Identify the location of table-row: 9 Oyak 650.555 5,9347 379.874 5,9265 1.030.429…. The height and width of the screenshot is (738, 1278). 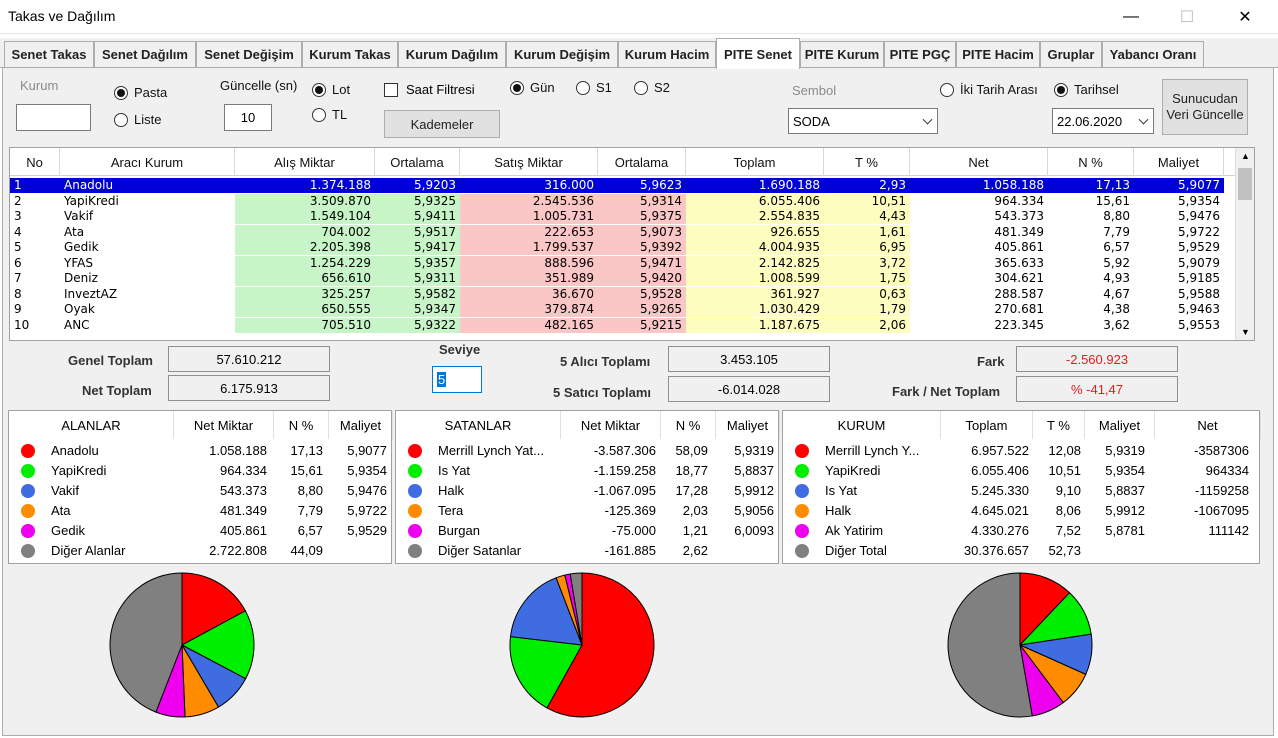
(623, 309).